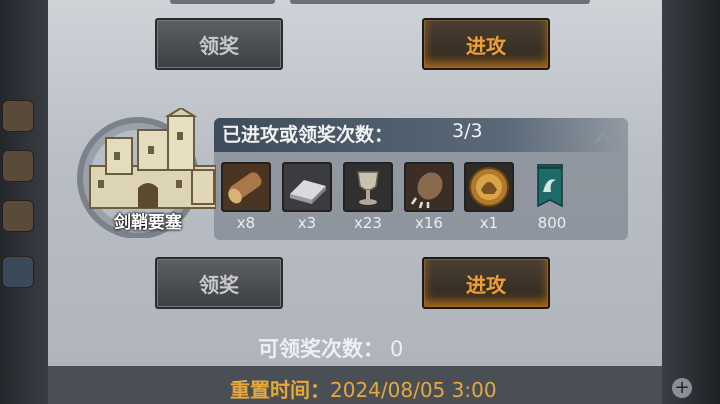  What do you see at coordinates (489, 187) in the screenshot?
I see `helmet-medal-icon` at bounding box center [489, 187].